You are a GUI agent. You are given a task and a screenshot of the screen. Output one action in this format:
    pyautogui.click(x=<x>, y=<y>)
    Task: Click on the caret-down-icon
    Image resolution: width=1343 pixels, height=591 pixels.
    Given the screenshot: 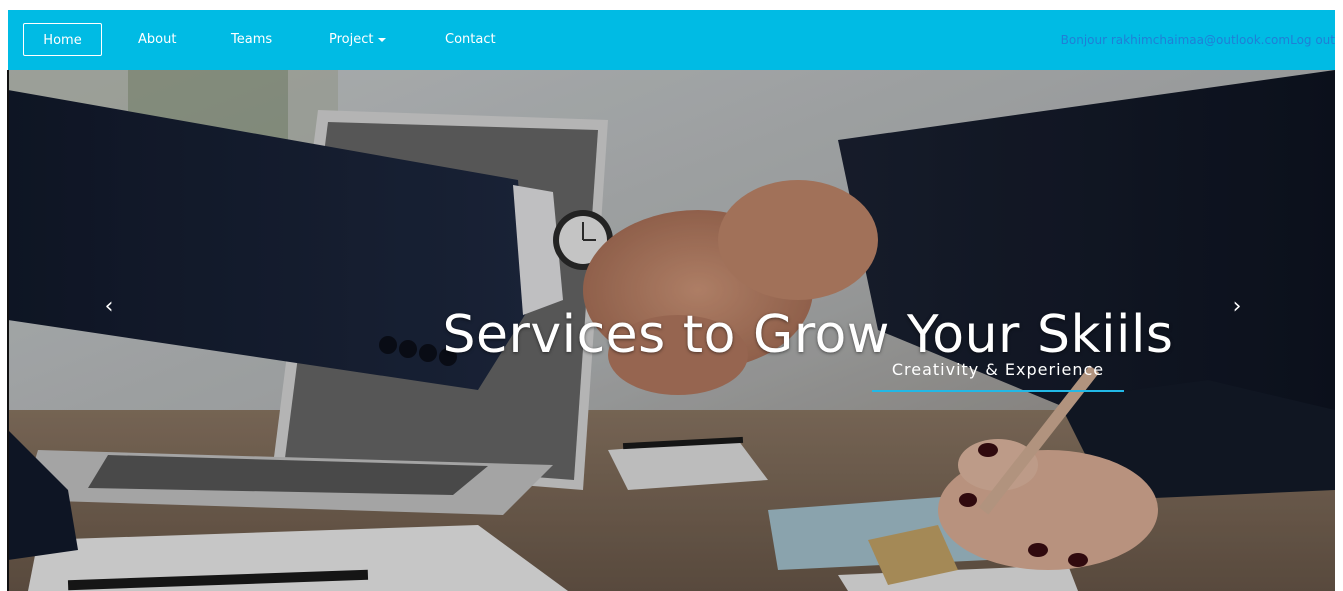 What is the action you would take?
    pyautogui.click(x=382, y=39)
    